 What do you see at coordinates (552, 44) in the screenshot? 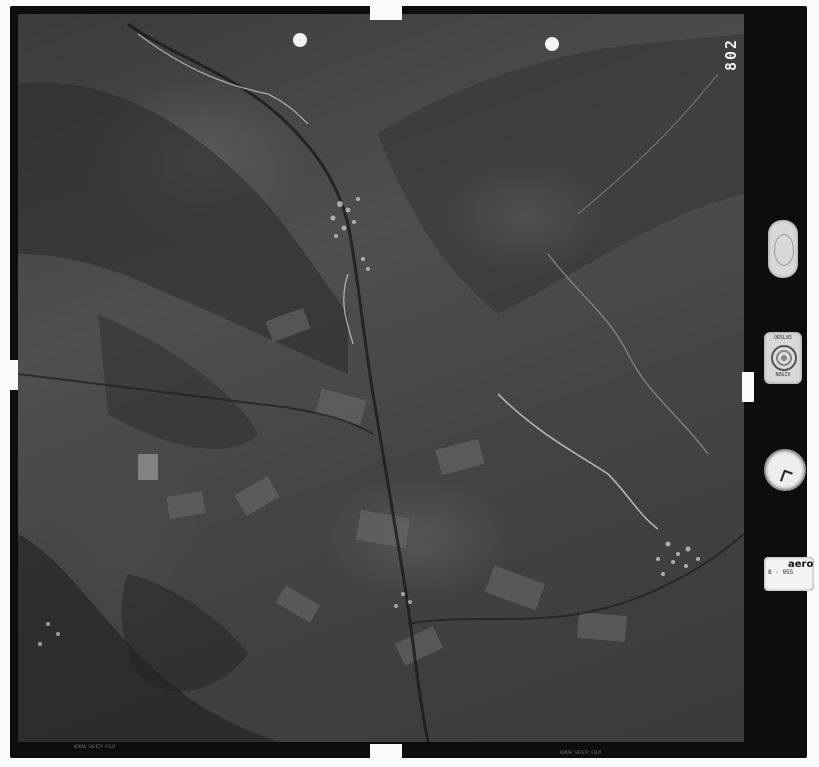
I see `fiducial-mark-right` at bounding box center [552, 44].